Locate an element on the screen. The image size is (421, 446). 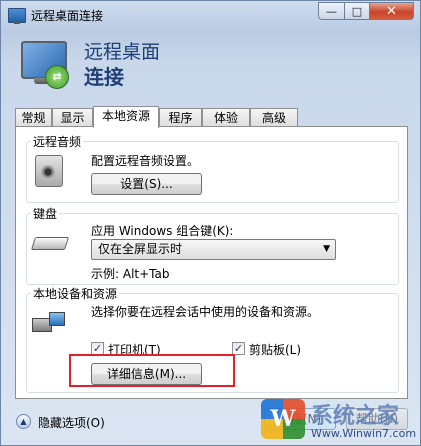
watermark-url: Www.Winwin7.com is located at coordinates (364, 433).